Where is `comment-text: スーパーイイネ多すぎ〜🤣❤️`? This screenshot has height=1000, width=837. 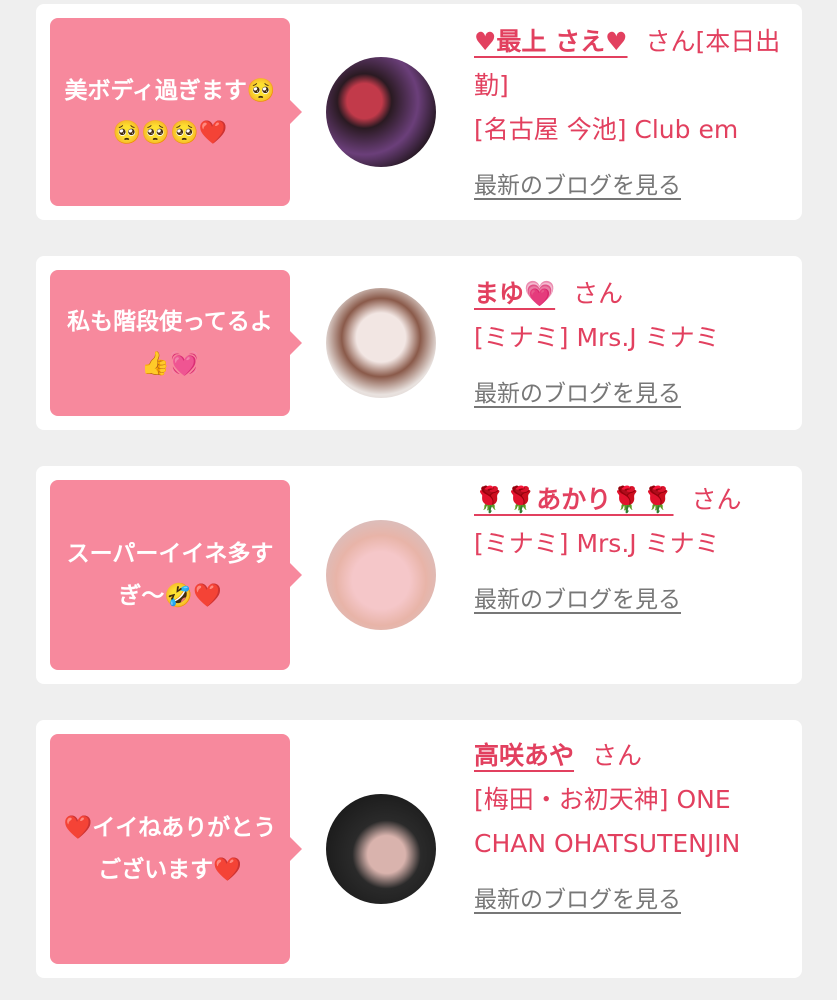 comment-text: スーパーイイネ多すぎ〜🤣❤️ is located at coordinates (170, 575).